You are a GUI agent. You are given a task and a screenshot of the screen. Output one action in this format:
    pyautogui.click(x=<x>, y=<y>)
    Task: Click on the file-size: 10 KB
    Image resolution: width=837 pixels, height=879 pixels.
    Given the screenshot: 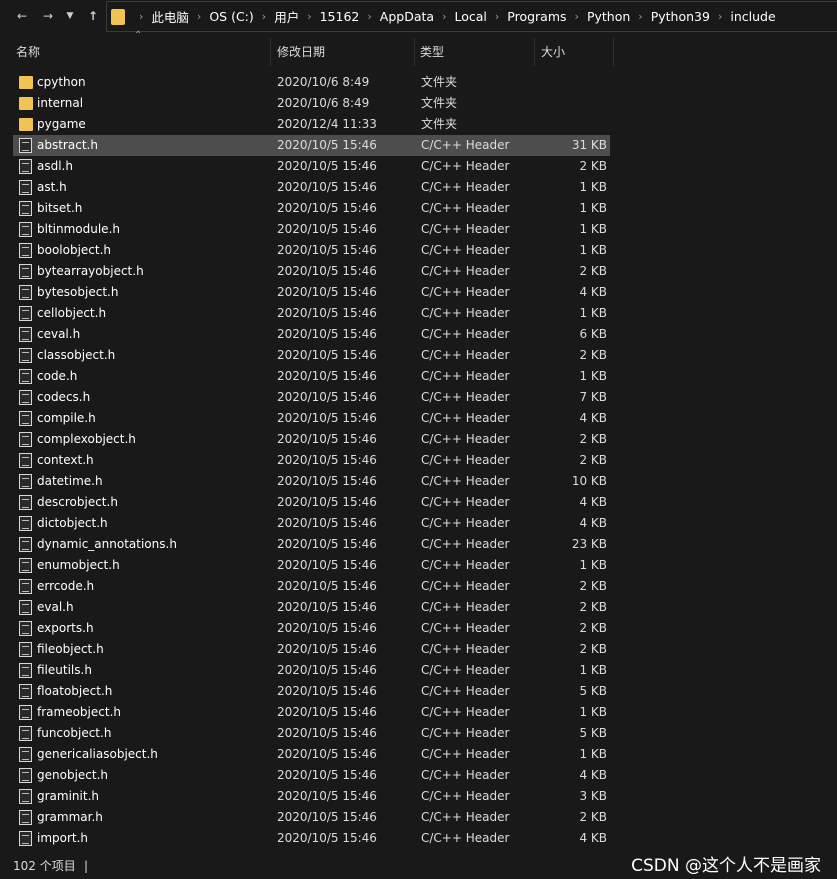 What is the action you would take?
    pyautogui.click(x=589, y=481)
    